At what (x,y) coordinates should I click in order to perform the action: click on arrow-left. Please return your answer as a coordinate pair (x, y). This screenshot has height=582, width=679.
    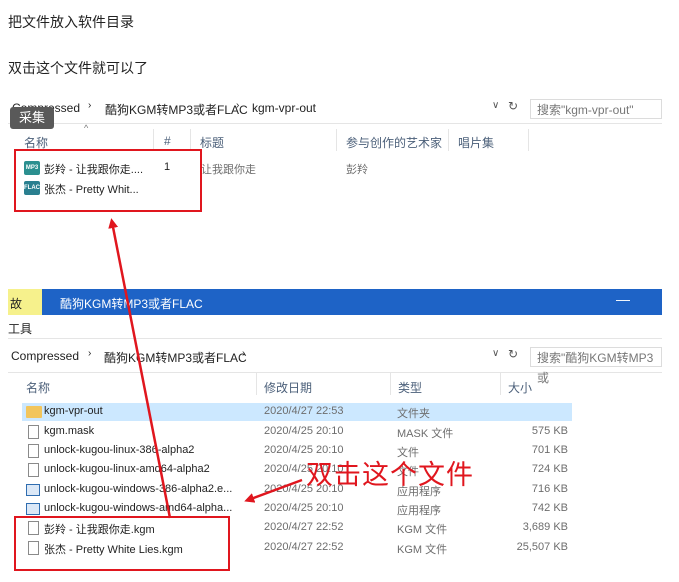
    Looking at the image, I should click on (273, 490).